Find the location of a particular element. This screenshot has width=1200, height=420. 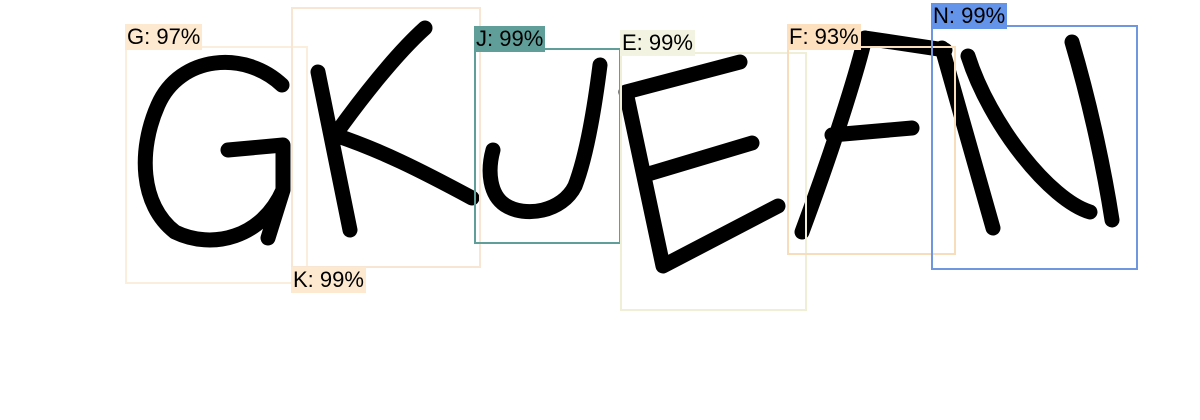

detection-label-f: F: 93% is located at coordinates (824, 37).